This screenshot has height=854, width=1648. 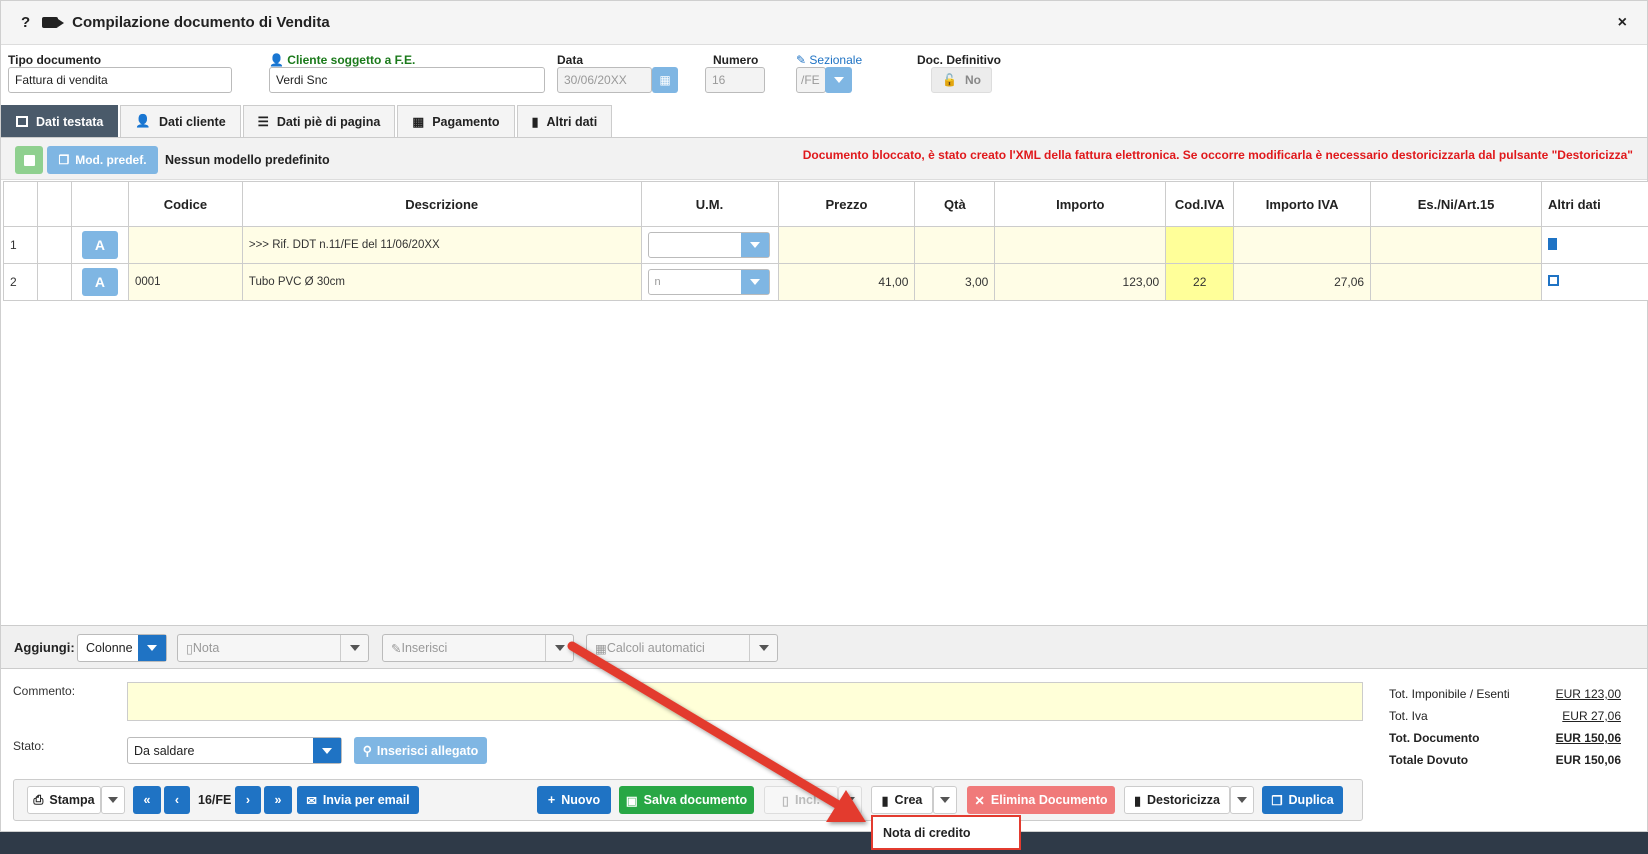 I want to click on document-icon, so click(x=1552, y=243).